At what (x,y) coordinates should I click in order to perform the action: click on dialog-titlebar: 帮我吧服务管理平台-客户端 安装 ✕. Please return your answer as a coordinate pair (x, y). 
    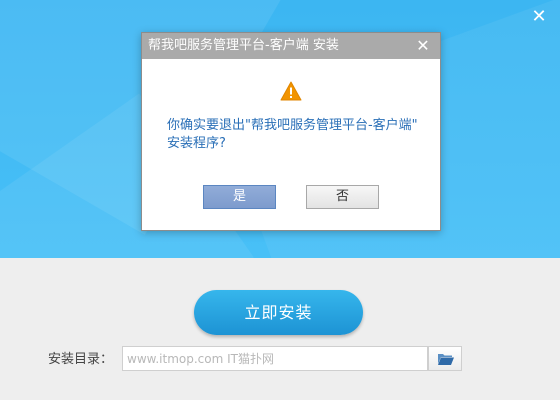
    Looking at the image, I should click on (291, 46).